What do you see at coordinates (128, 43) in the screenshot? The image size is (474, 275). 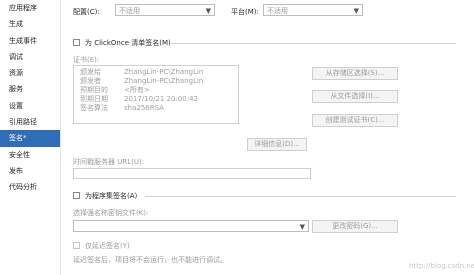 I see `clickonce-label: 为 ClickOnce 清单签名(M)` at bounding box center [128, 43].